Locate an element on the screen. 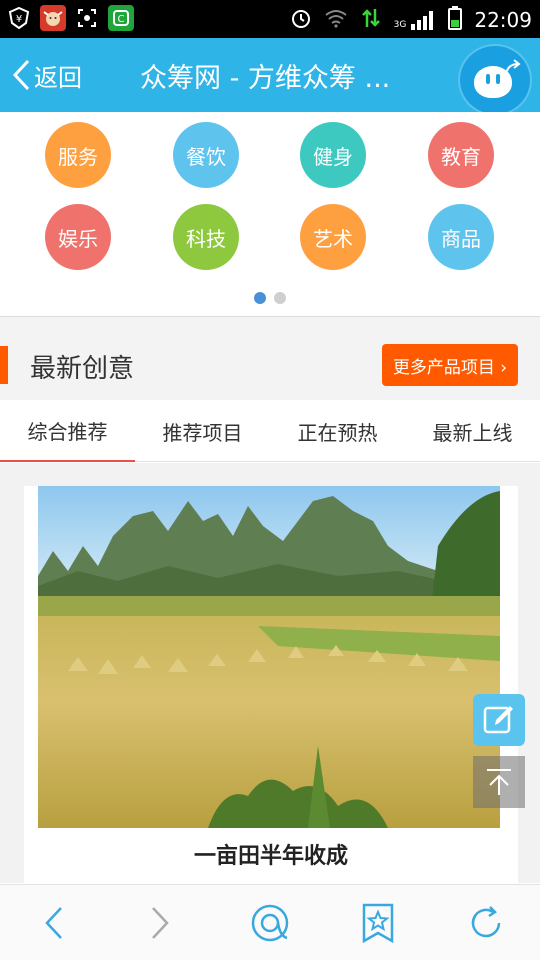 This screenshot has height=960, width=540. category-education: 教育 is located at coordinates (461, 155).